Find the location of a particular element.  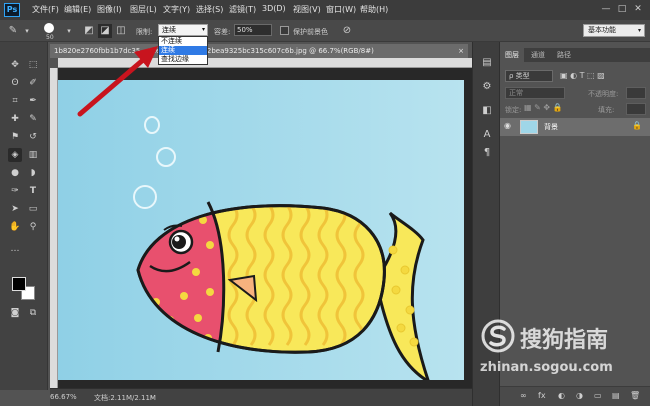

dodge-tool-icon: ◗ is located at coordinates (33, 173).